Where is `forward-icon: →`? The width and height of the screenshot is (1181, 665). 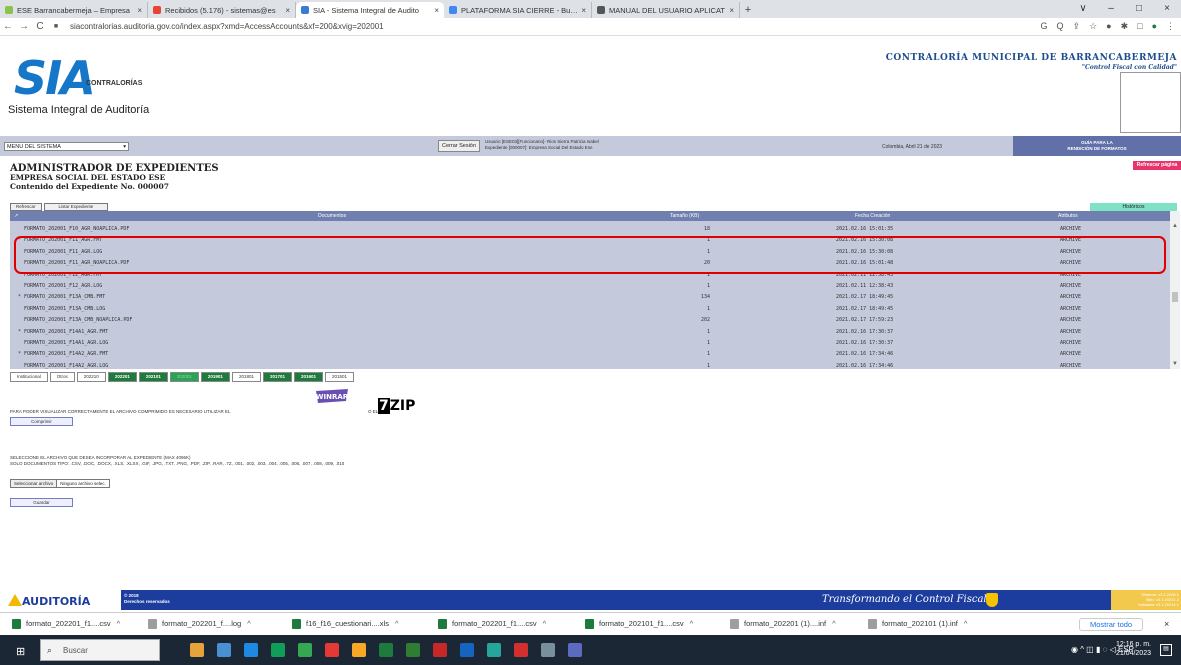 forward-icon: → is located at coordinates (24, 26).